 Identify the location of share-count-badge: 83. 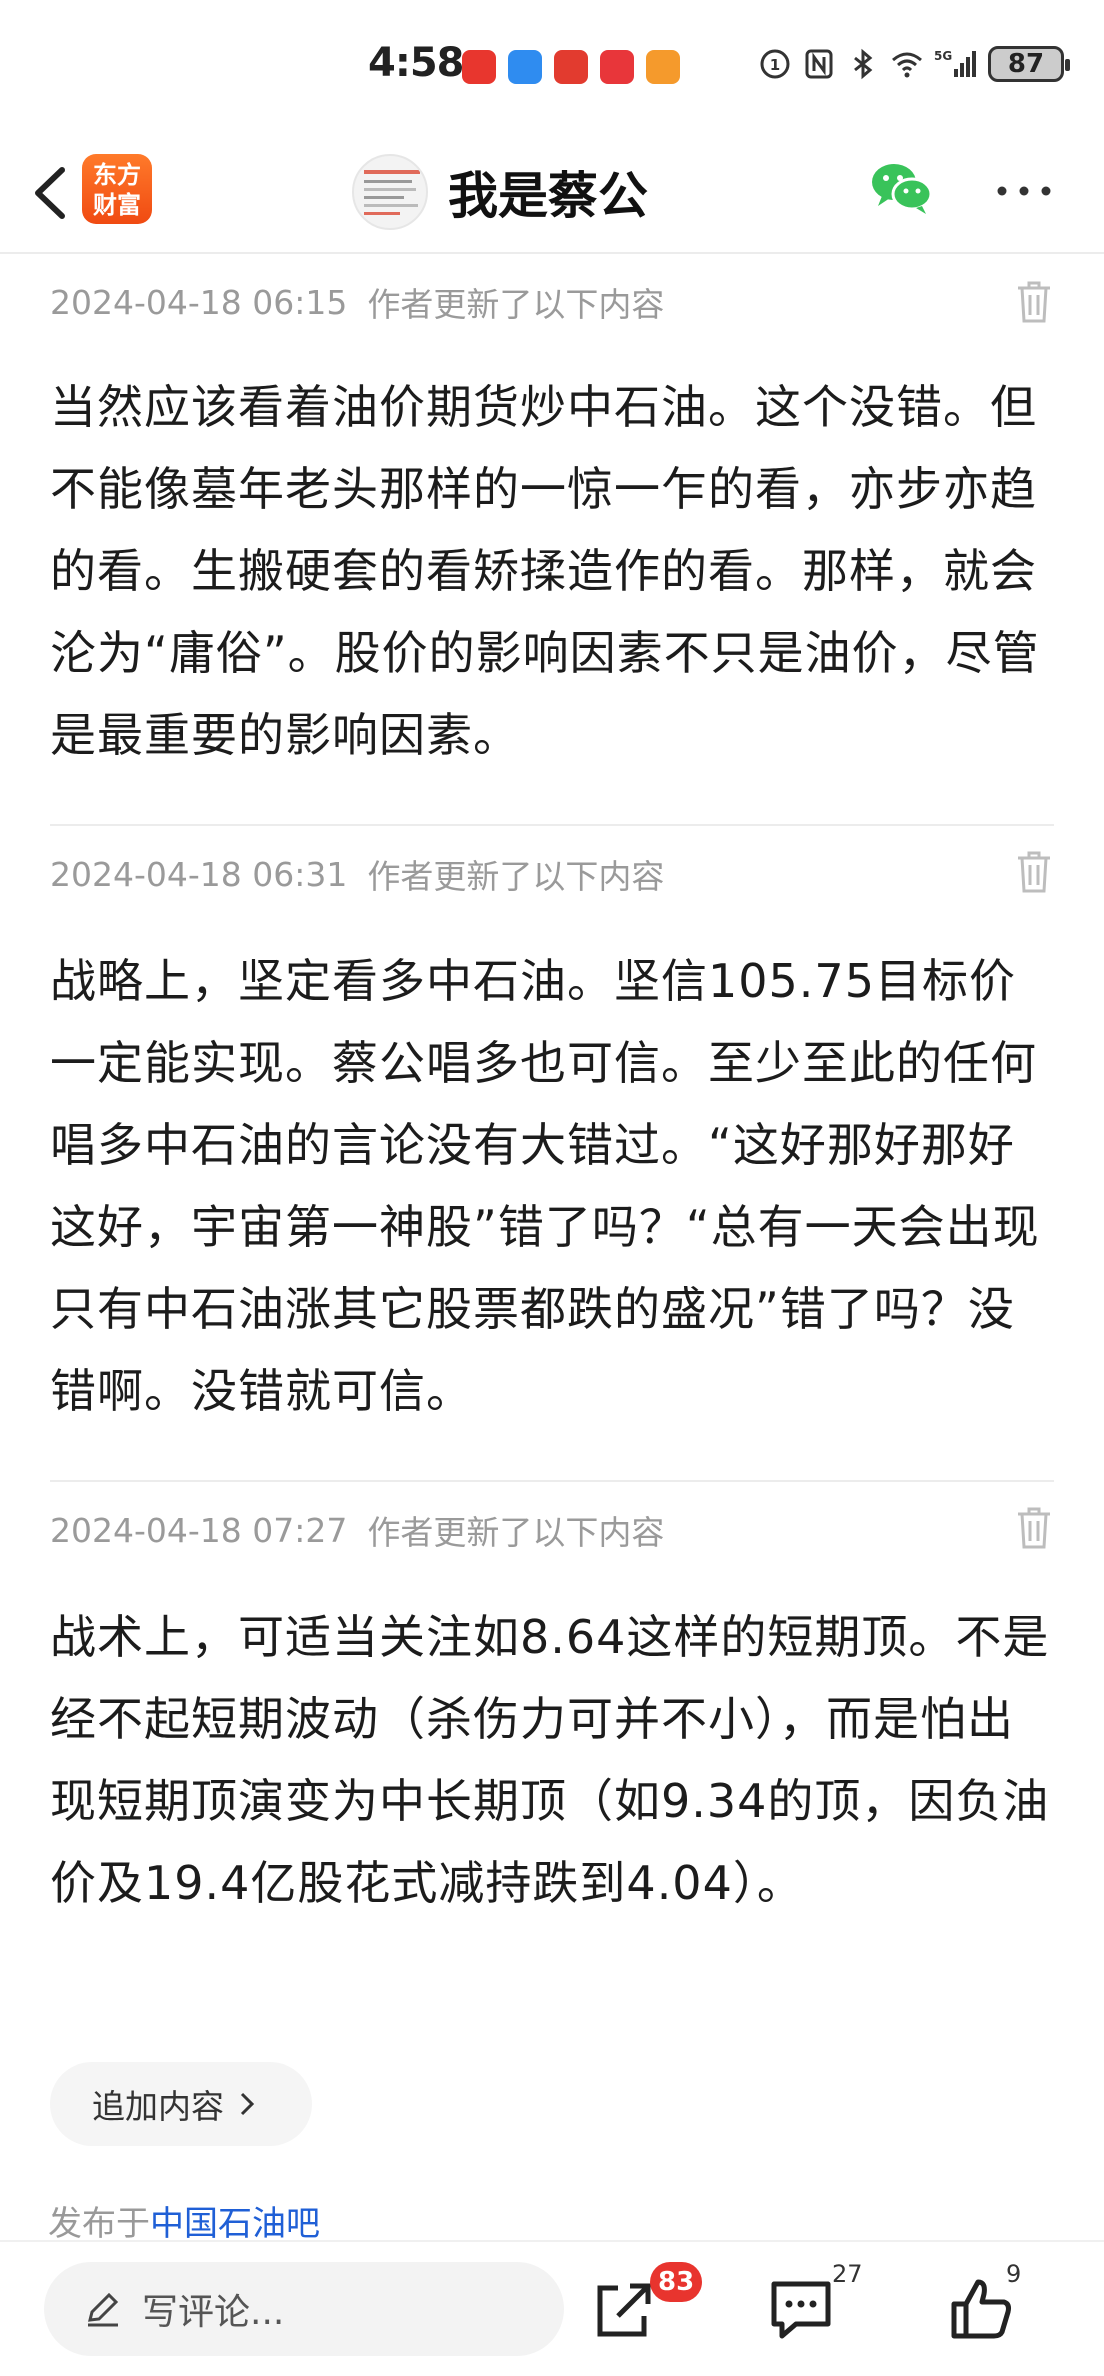
(676, 2282).